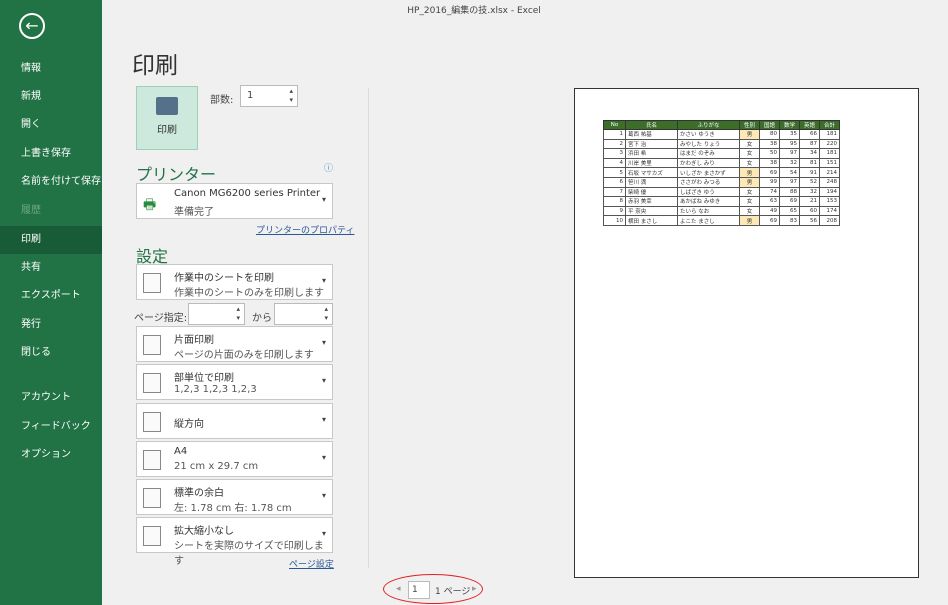 The width and height of the screenshot is (948, 605). What do you see at coordinates (51, 268) in the screenshot?
I see `sidebar-item: 共有` at bounding box center [51, 268].